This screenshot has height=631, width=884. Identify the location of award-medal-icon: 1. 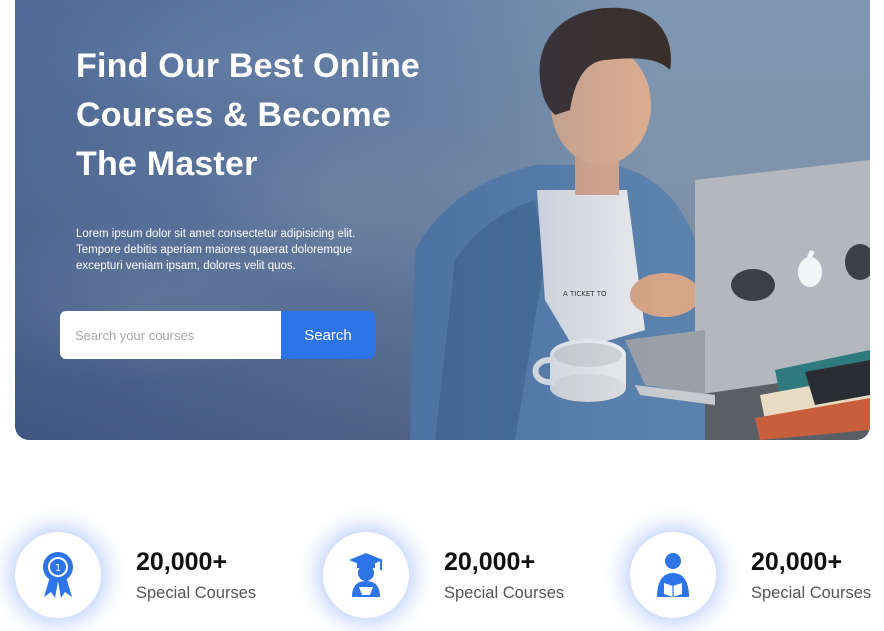
(58, 575).